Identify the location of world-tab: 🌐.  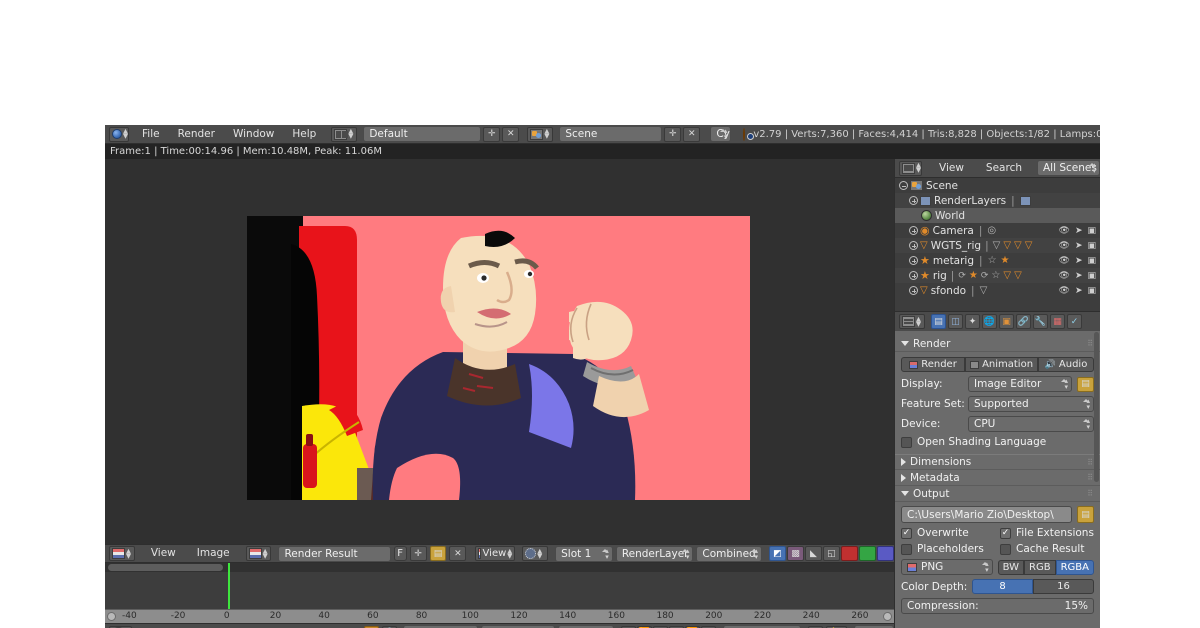
(989, 321).